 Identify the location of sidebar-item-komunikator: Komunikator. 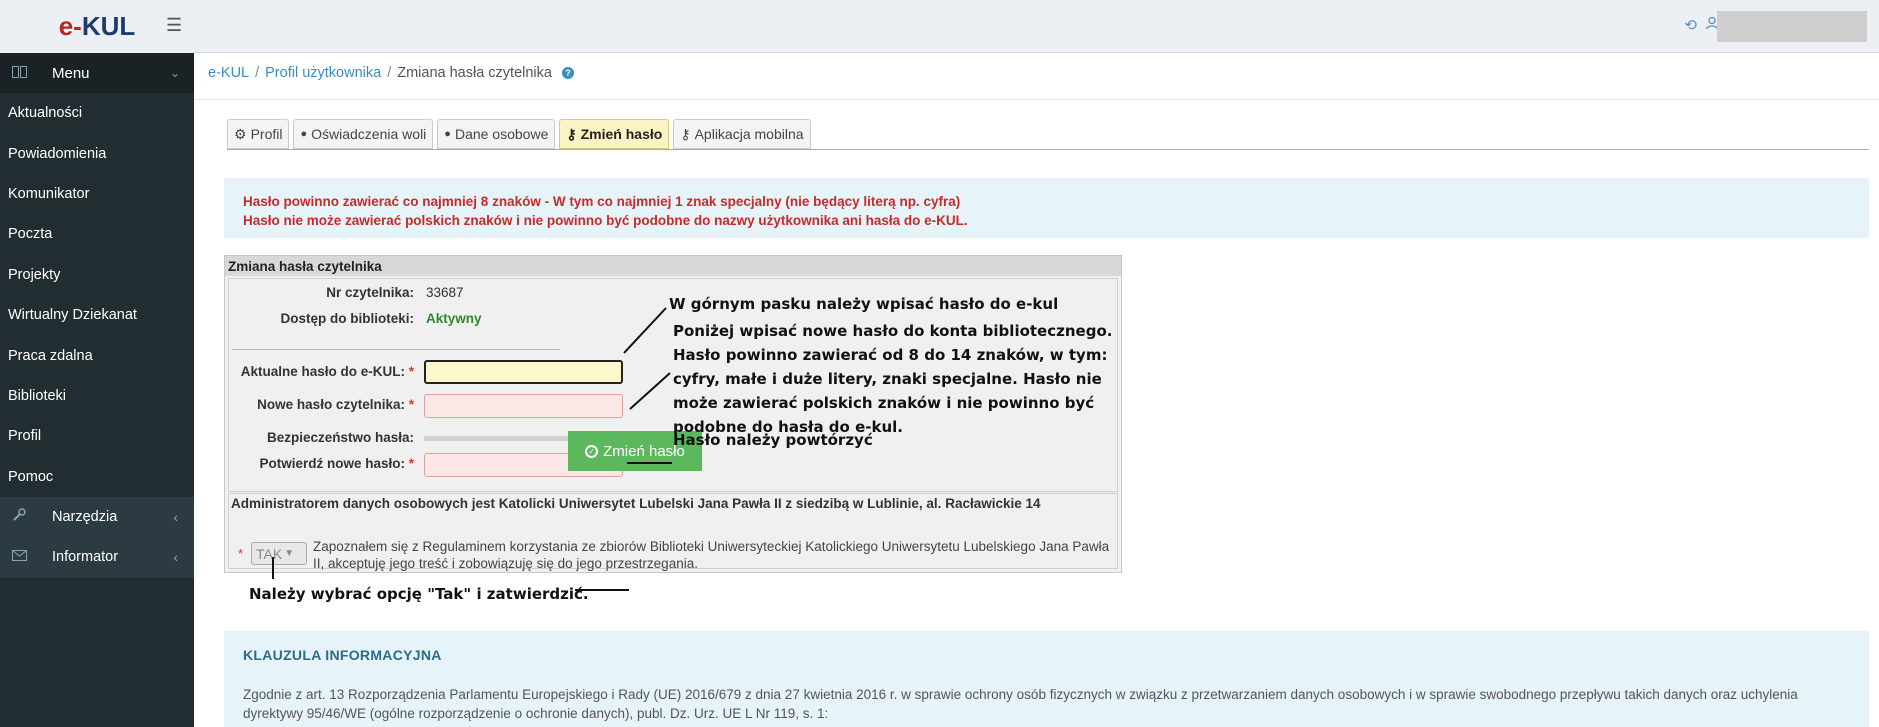
(97, 194).